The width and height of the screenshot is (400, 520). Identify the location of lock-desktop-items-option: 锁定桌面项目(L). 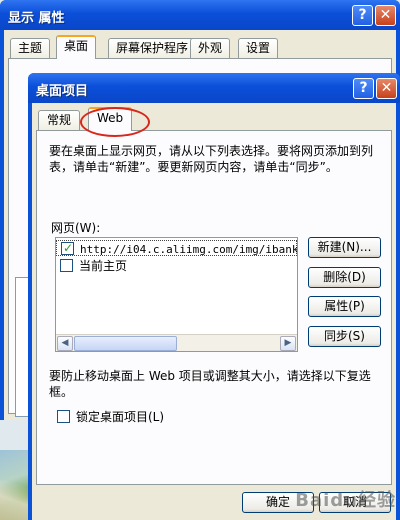
(110, 416).